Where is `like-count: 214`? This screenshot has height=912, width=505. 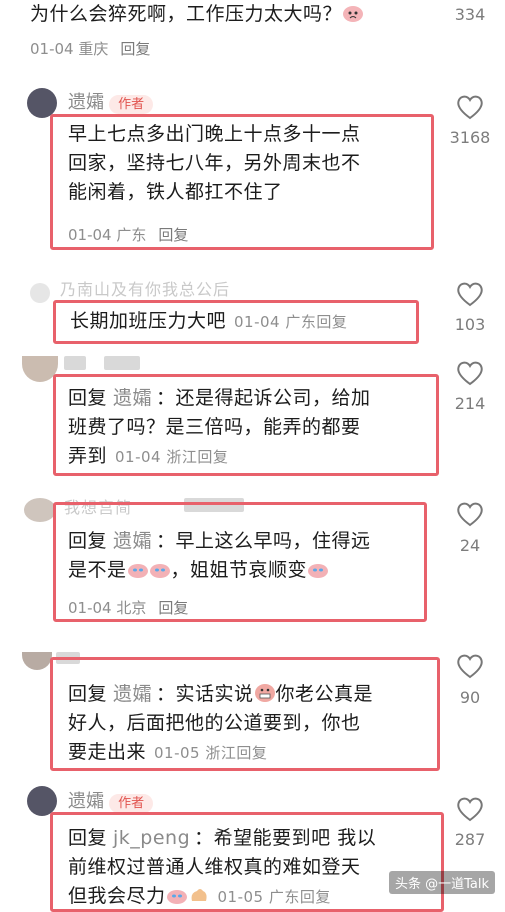 like-count: 214 is located at coordinates (470, 403).